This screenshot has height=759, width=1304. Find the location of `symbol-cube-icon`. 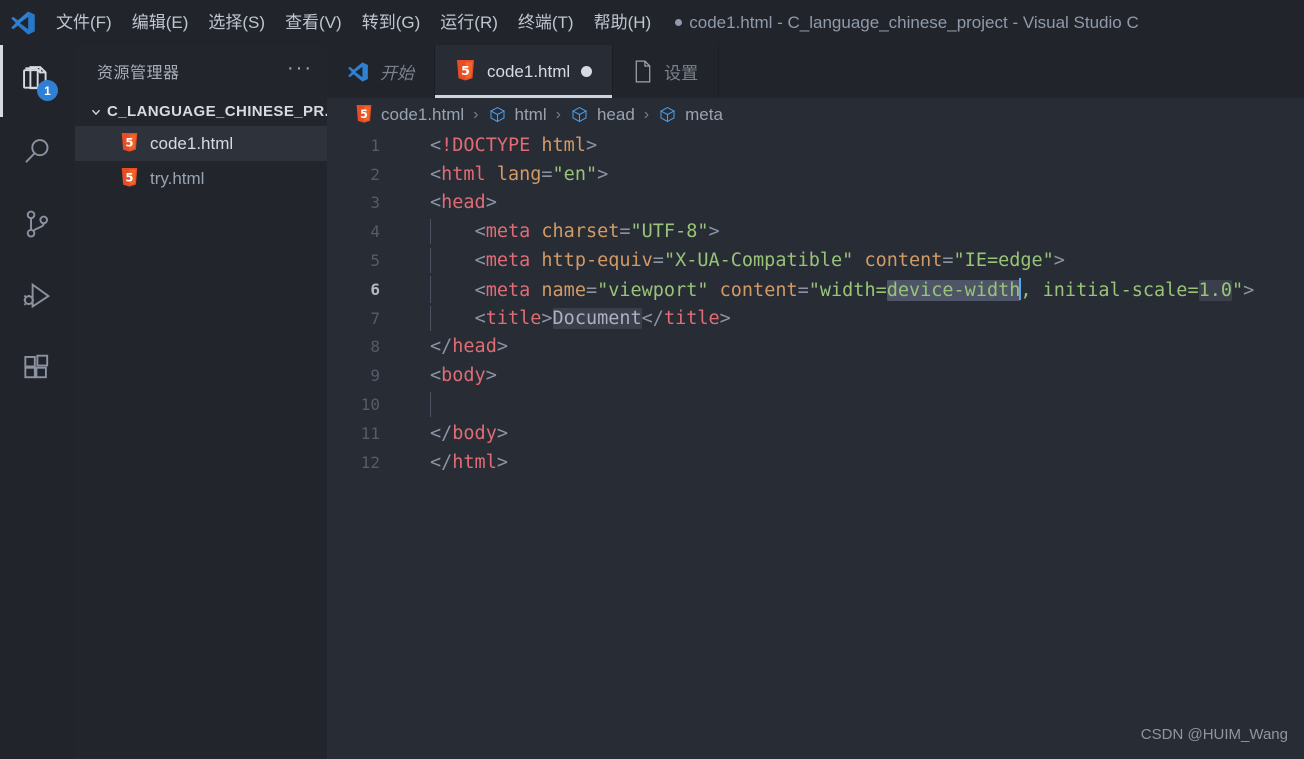

symbol-cube-icon is located at coordinates (668, 114).